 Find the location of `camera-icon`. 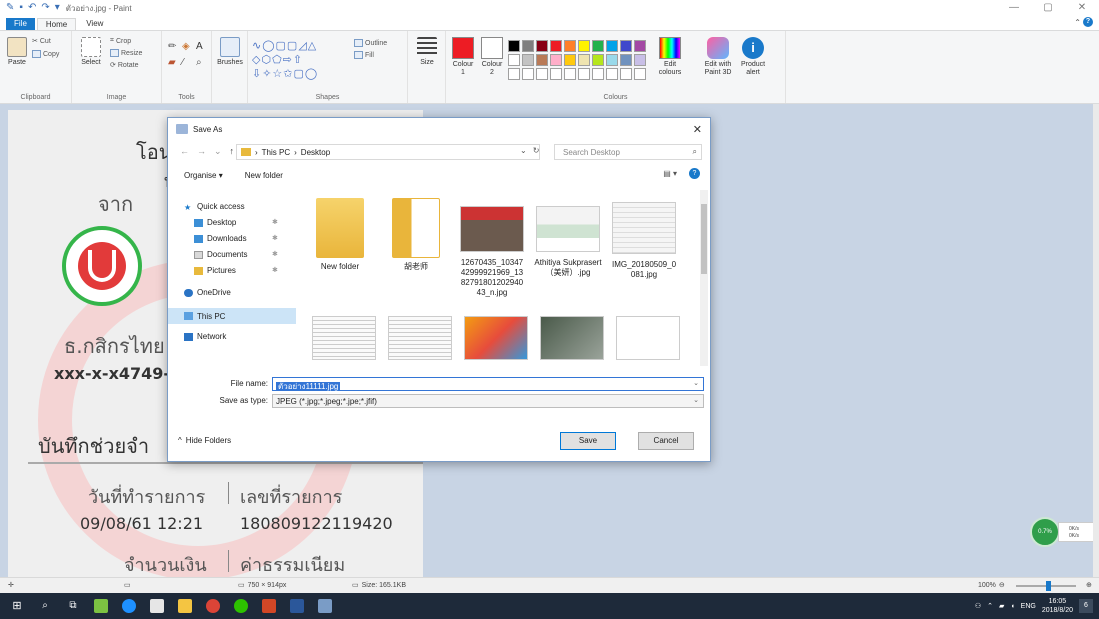

camera-icon is located at coordinates (157, 606).